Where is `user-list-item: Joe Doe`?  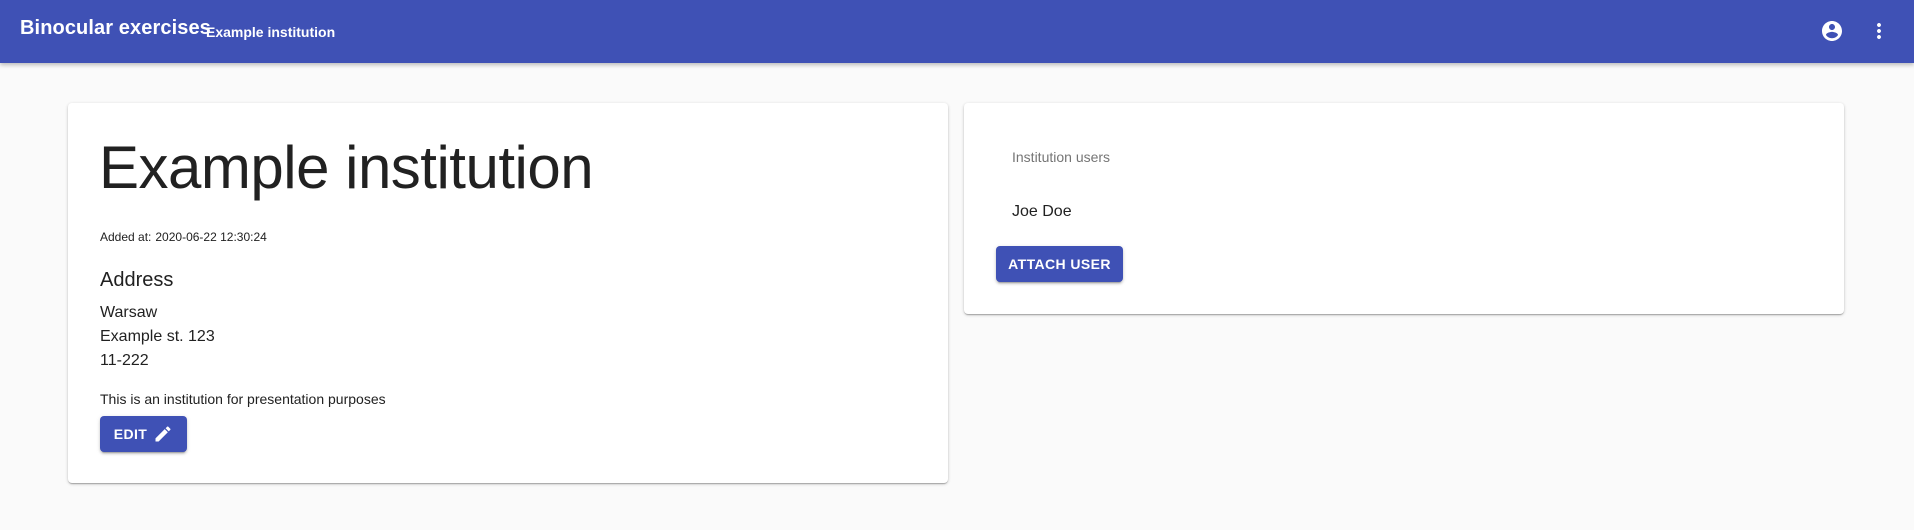 user-list-item: Joe Doe is located at coordinates (1042, 212).